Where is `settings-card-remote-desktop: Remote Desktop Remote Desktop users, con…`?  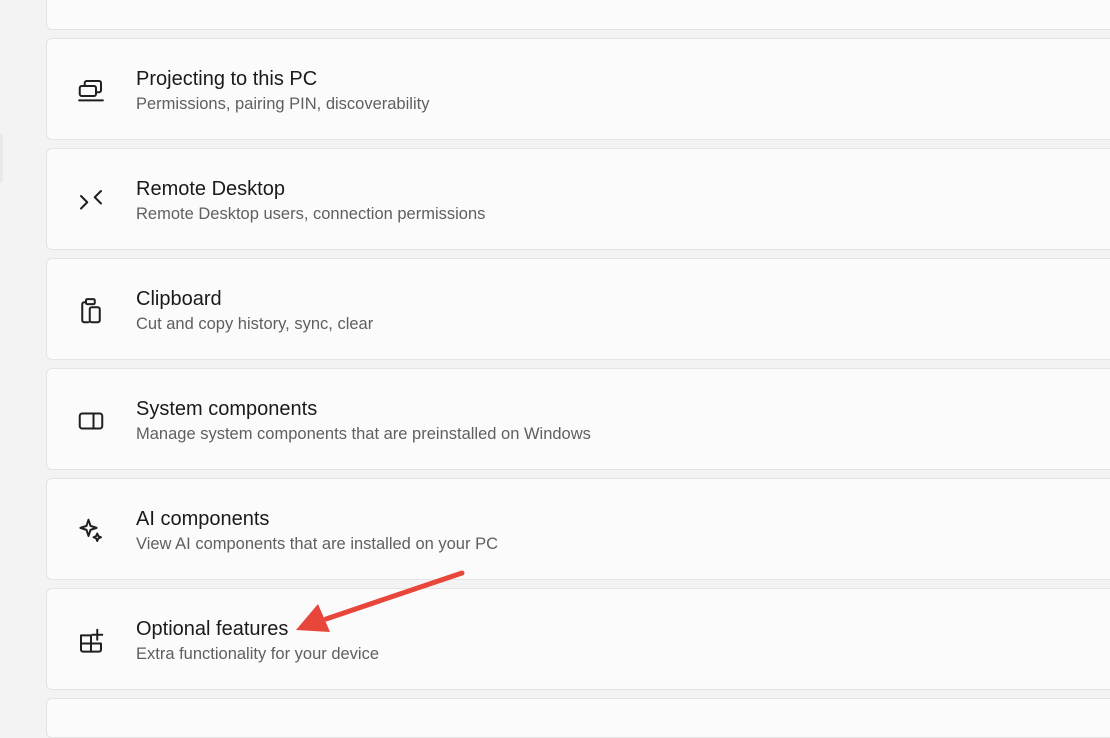 settings-card-remote-desktop: Remote Desktop Remote Desktop users, con… is located at coordinates (578, 199).